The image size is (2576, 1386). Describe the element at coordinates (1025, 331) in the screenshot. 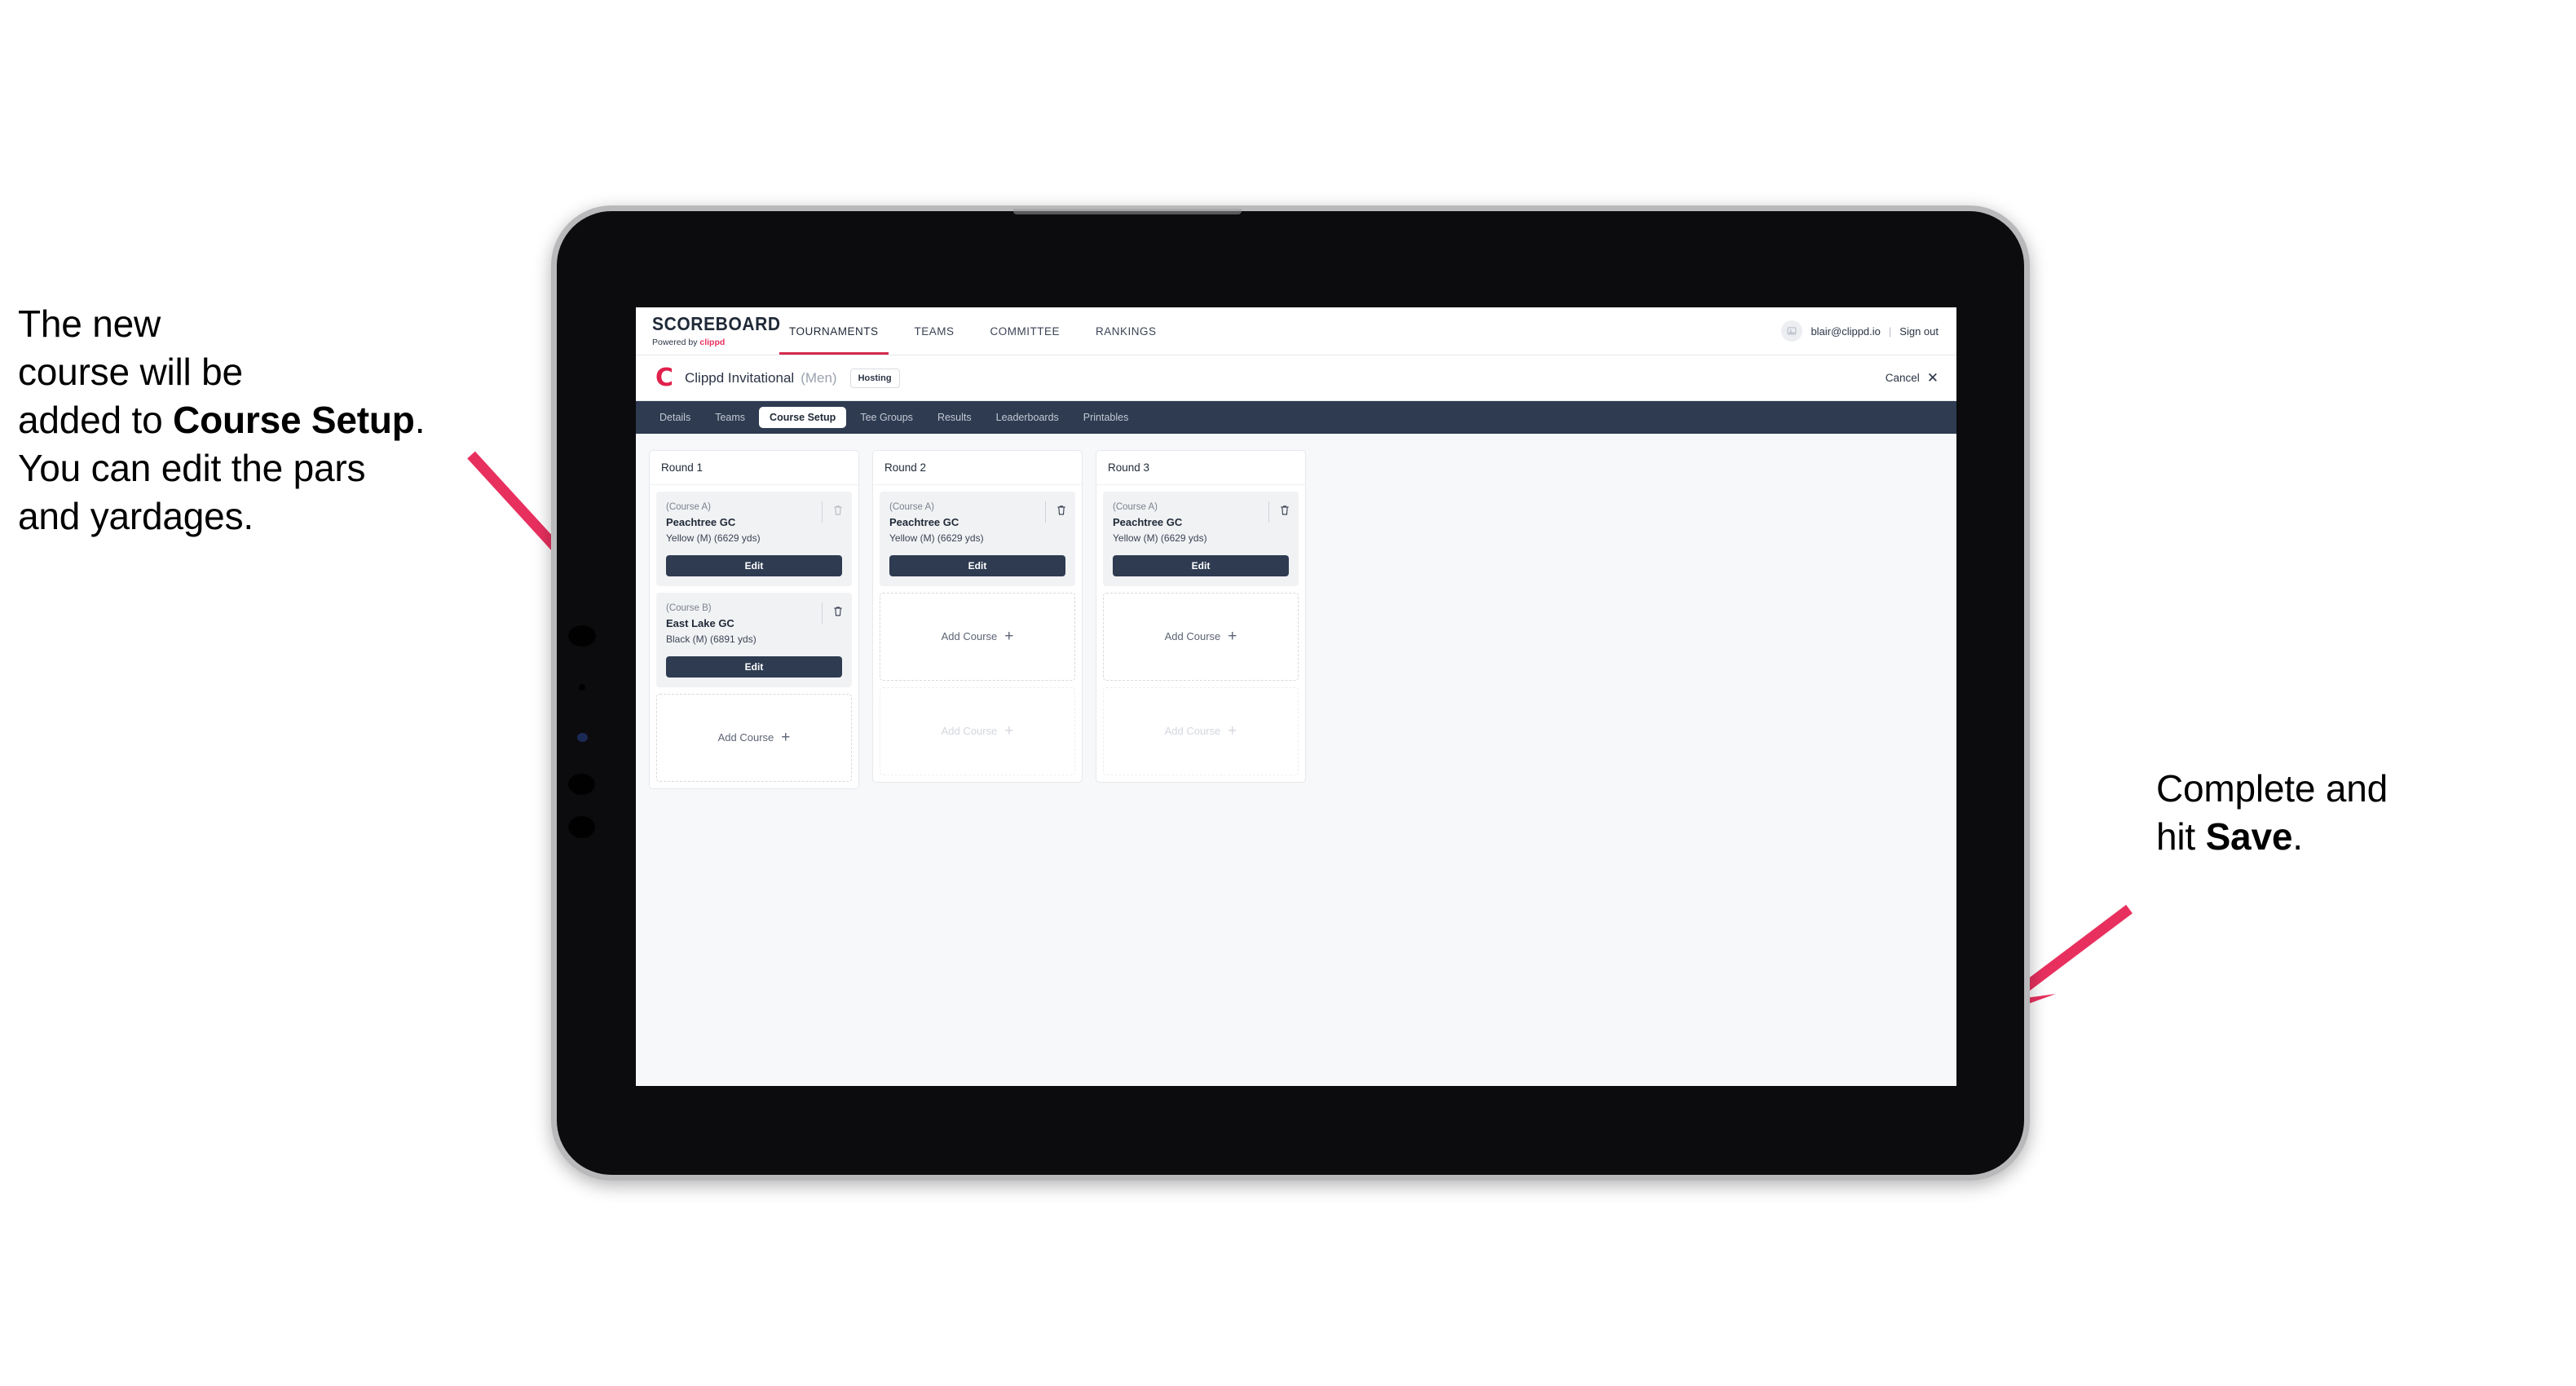

I see `nav-item-committee: COMMITTEE` at that location.